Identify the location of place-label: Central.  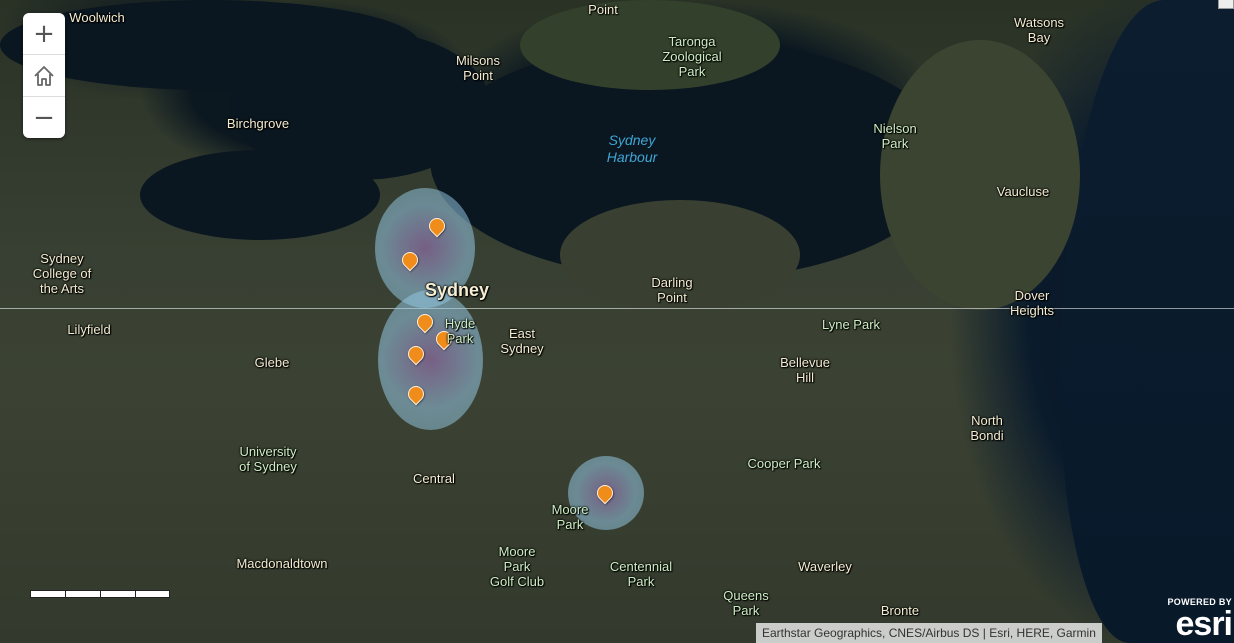
(434, 478).